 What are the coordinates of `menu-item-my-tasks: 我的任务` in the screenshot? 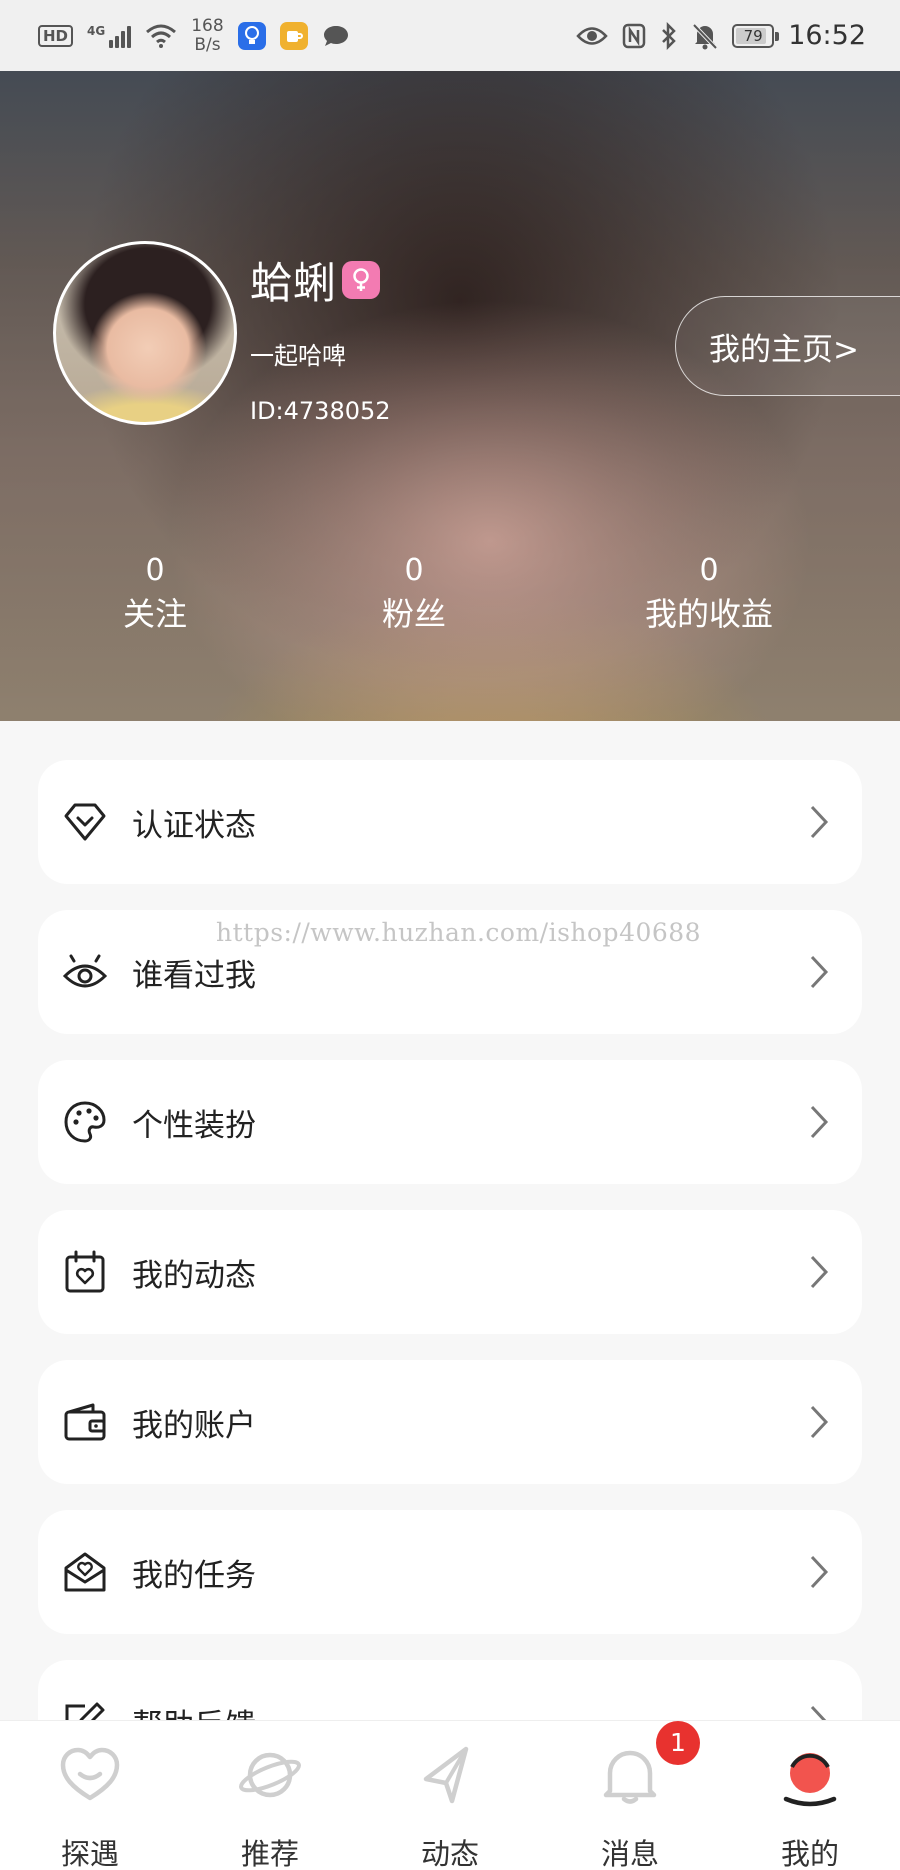 It's located at (450, 1572).